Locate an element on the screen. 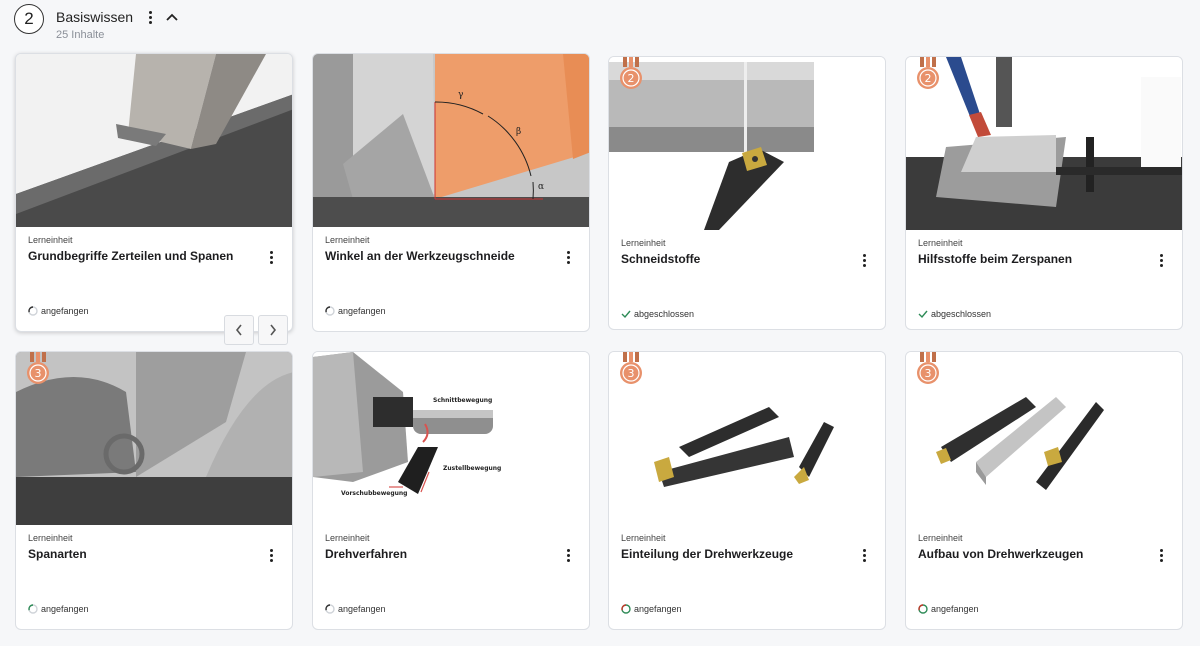  card-spanarten: 3 Lerneinheit Spanarten angefangen is located at coordinates (154, 490).